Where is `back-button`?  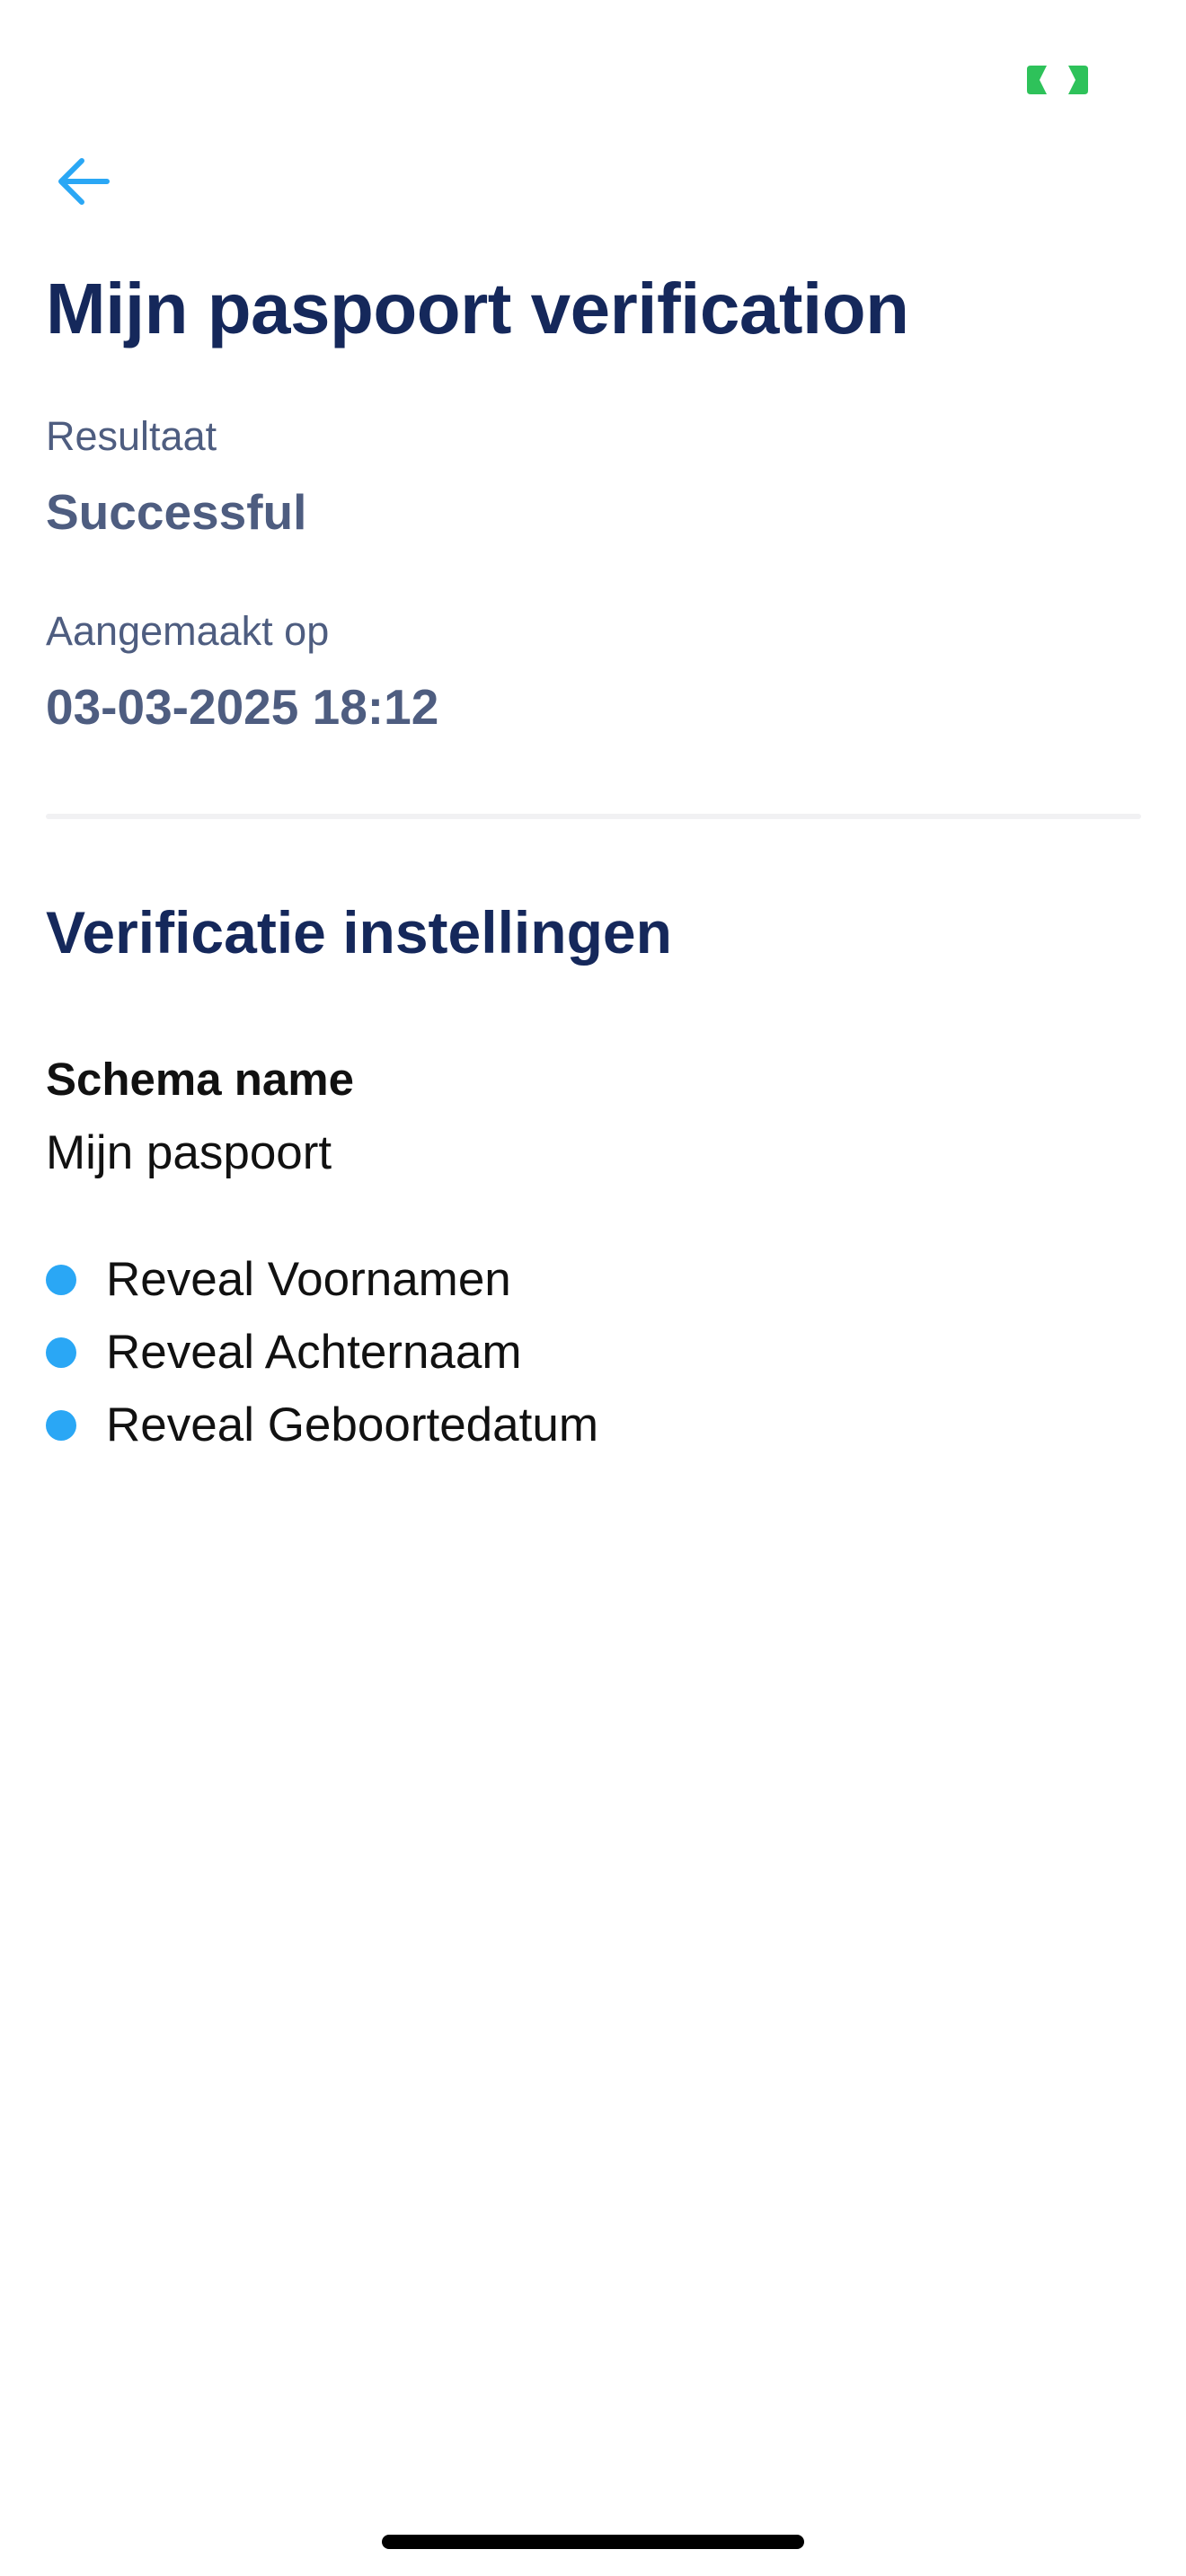 back-button is located at coordinates (83, 181).